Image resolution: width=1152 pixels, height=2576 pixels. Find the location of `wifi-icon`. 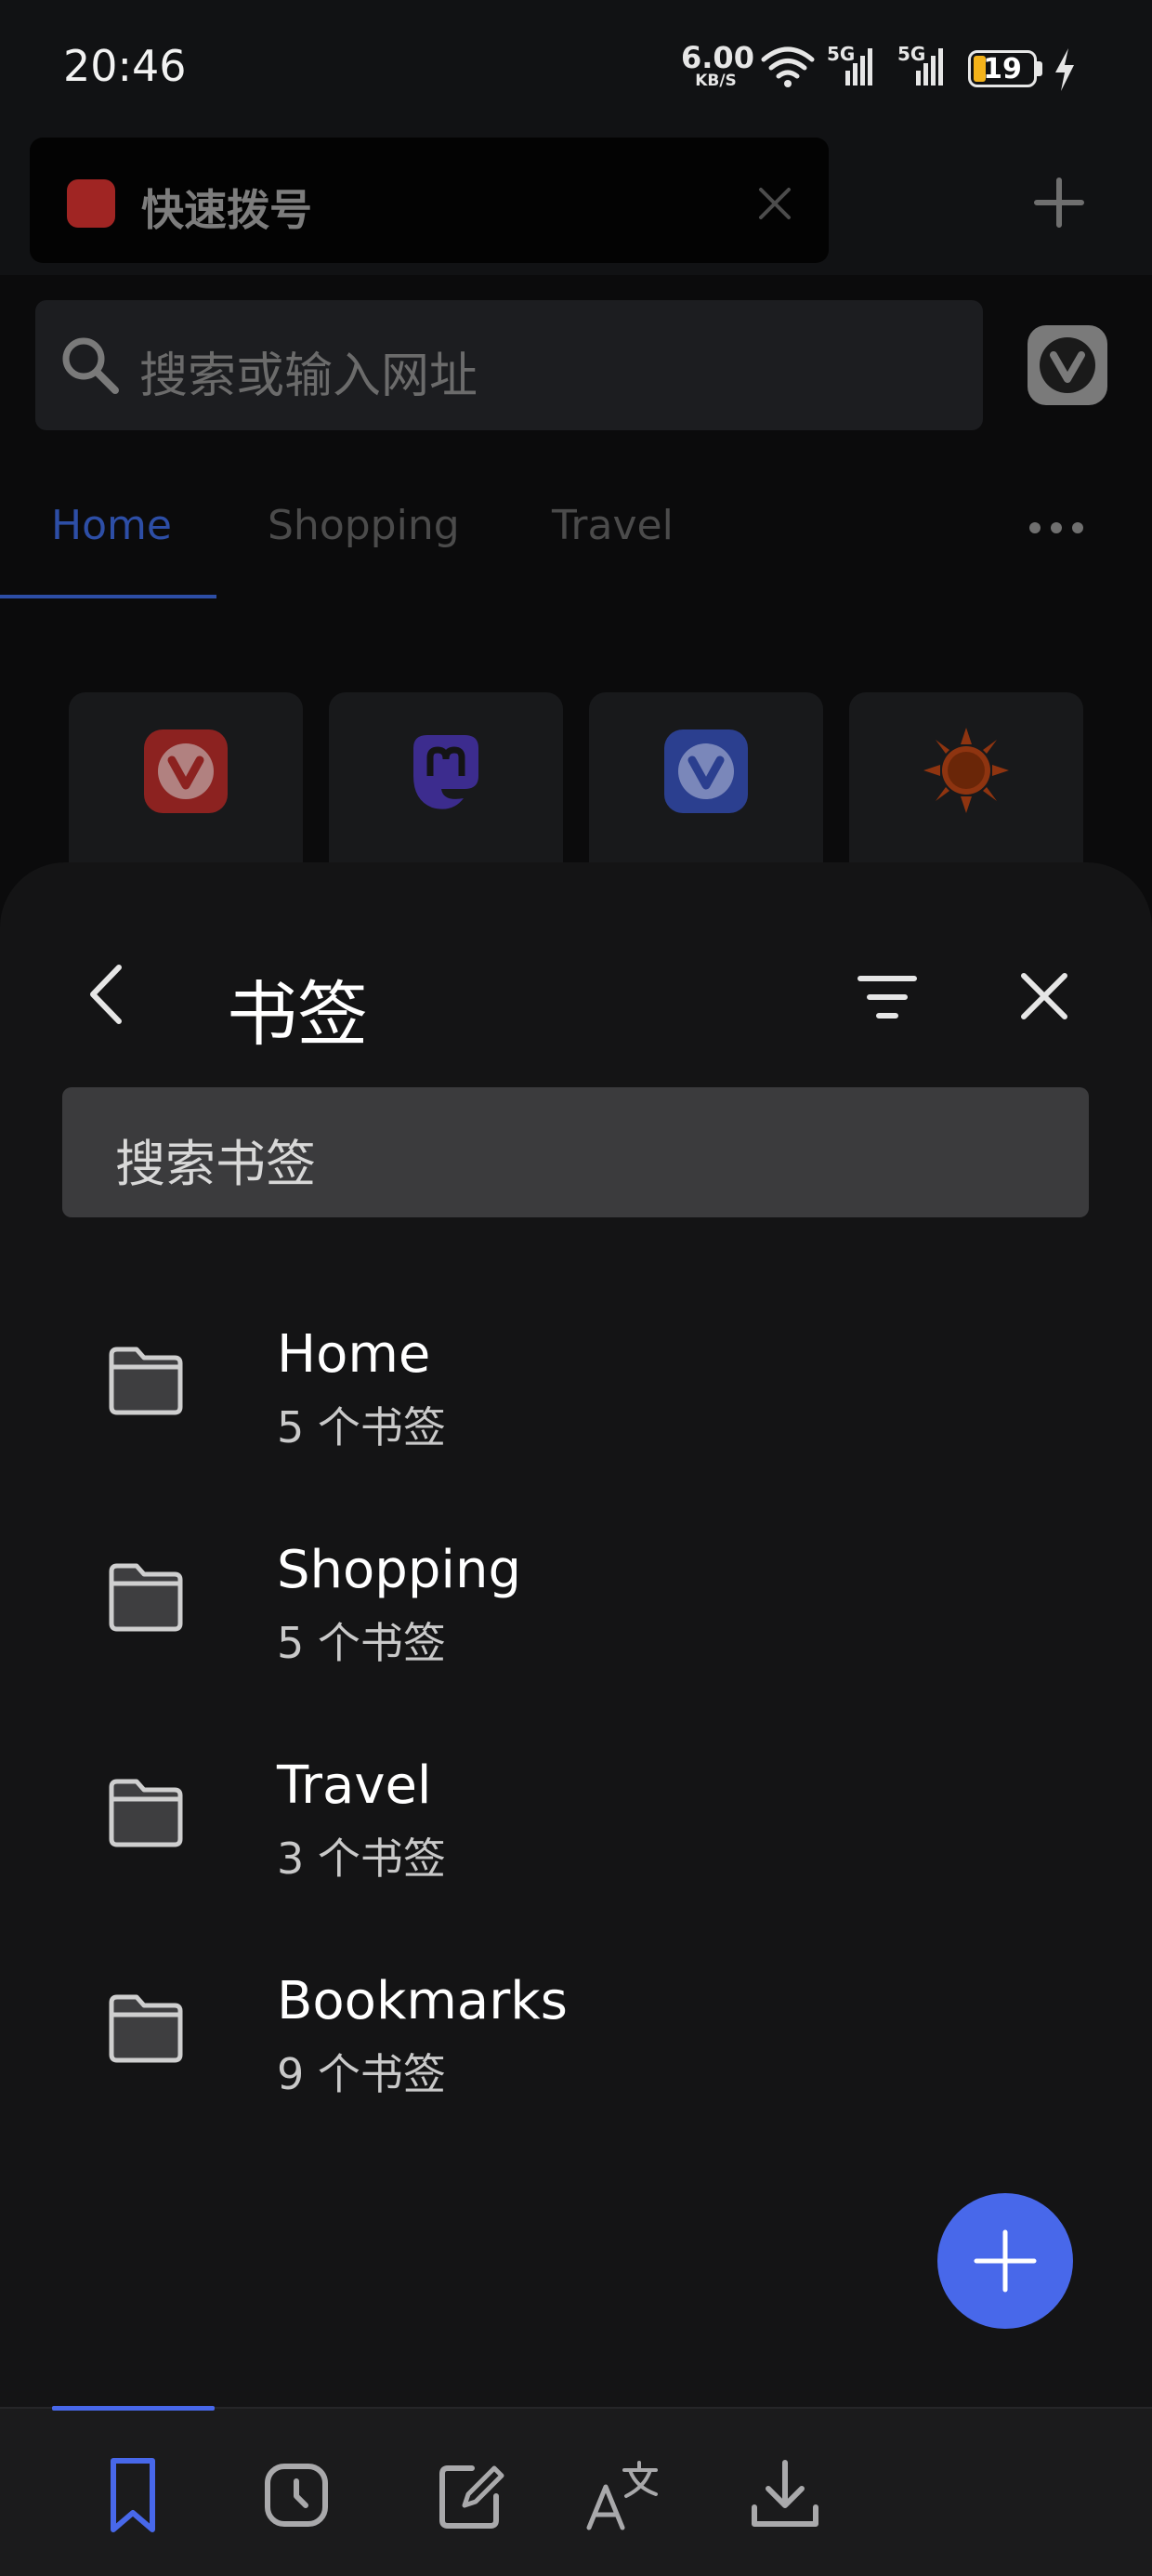

wifi-icon is located at coordinates (788, 66).